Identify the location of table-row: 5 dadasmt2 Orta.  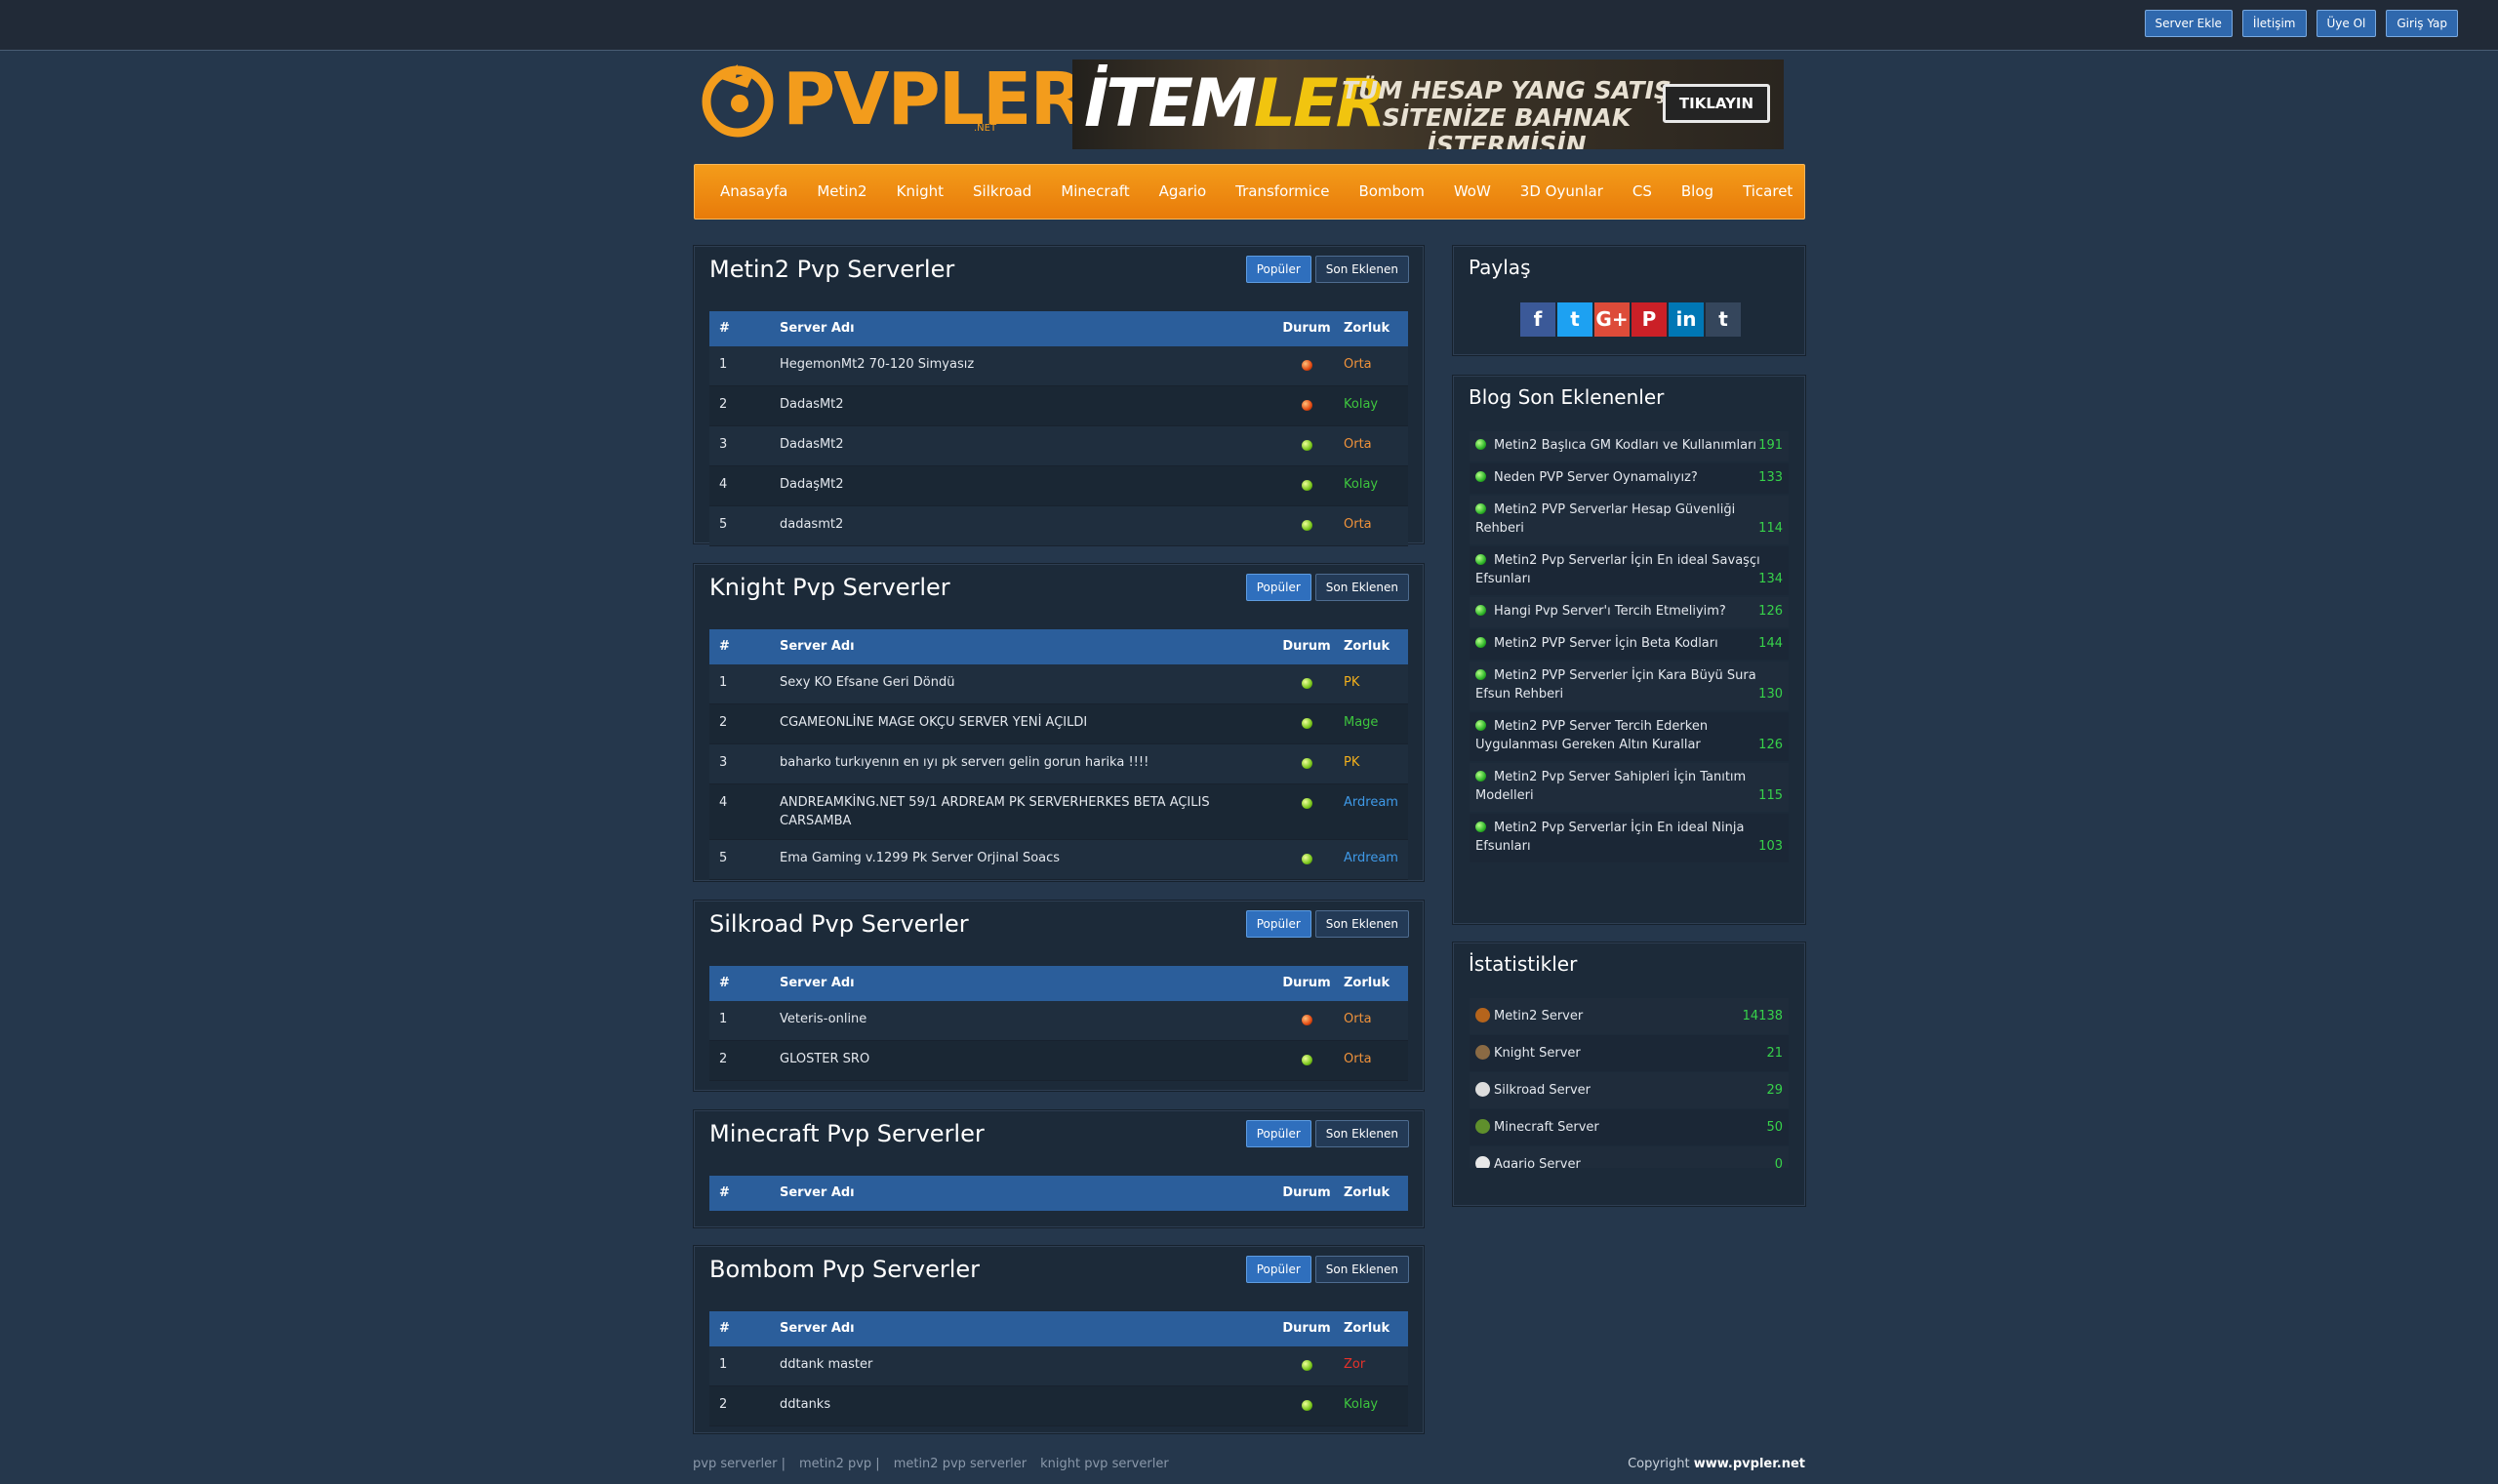
(1058, 526).